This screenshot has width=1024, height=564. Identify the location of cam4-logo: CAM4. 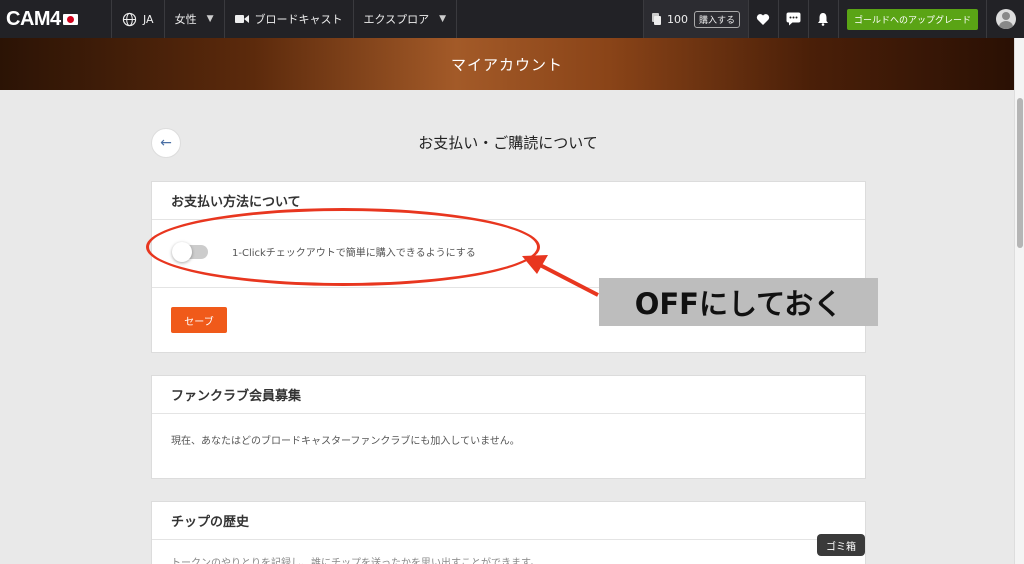
(56, 19).